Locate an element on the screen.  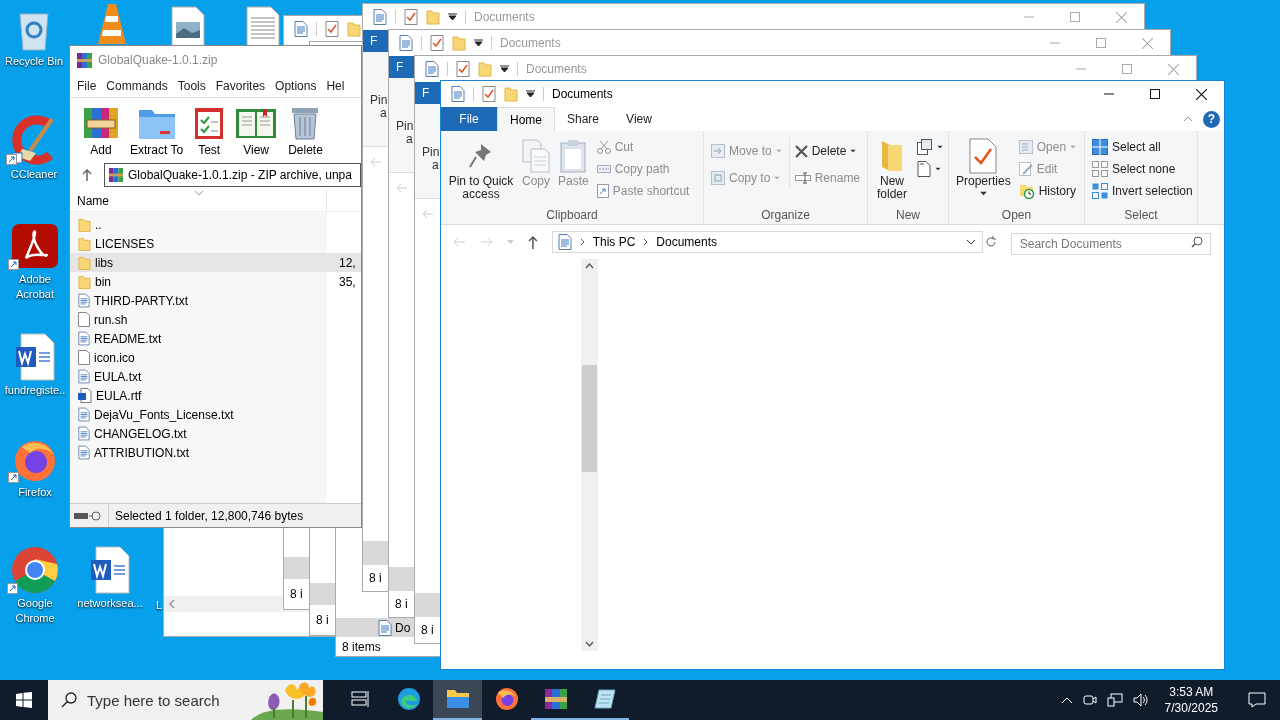
scroll-down-icon is located at coordinates (589, 644).